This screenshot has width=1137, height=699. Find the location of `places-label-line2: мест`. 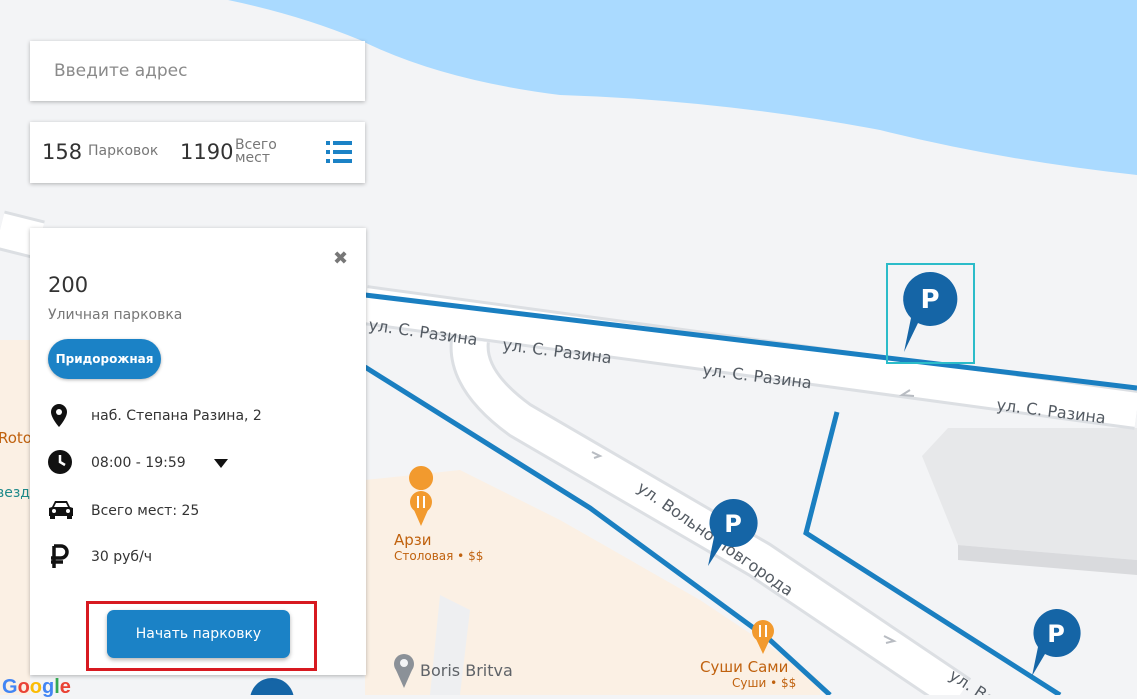

places-label-line2: мест is located at coordinates (253, 158).